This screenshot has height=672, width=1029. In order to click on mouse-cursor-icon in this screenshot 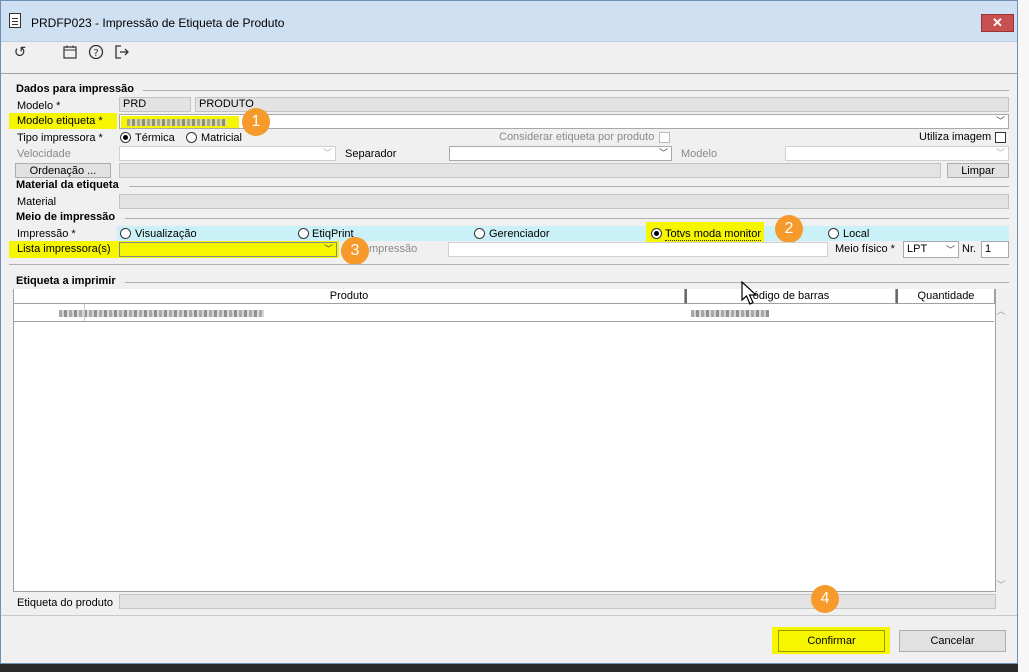, I will do `click(749, 293)`.